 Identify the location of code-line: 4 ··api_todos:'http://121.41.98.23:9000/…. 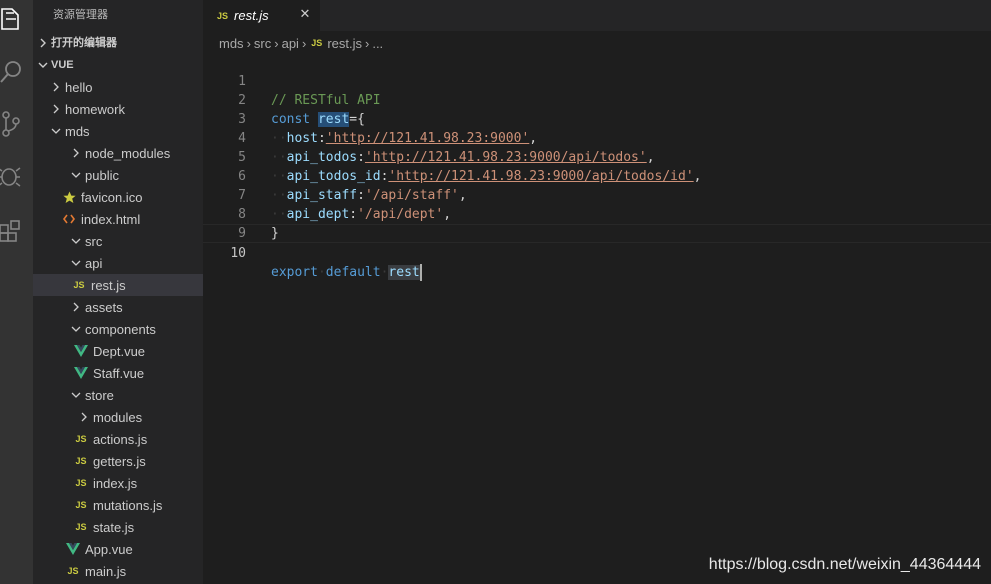
(597, 137).